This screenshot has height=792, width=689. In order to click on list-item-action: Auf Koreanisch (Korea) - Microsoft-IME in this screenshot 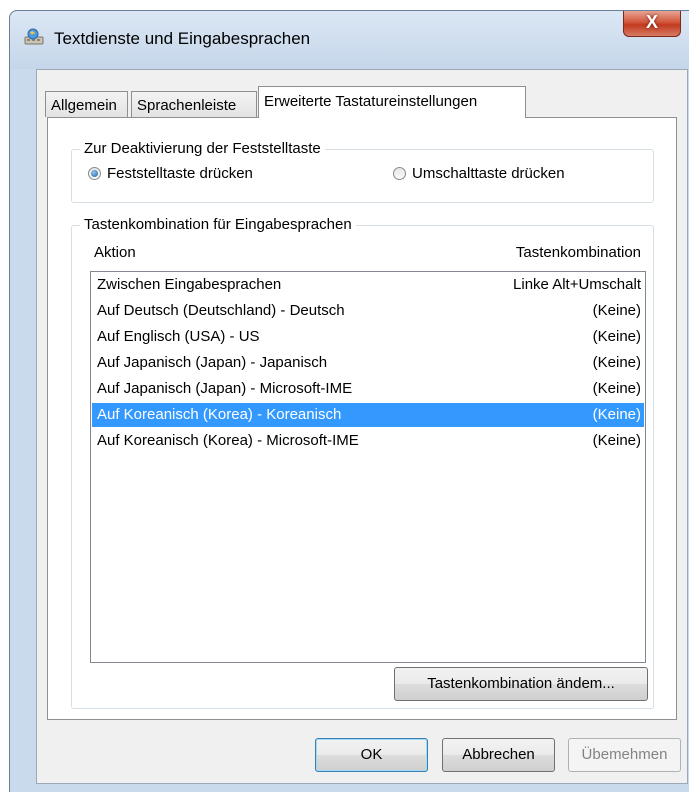, I will do `click(228, 440)`.